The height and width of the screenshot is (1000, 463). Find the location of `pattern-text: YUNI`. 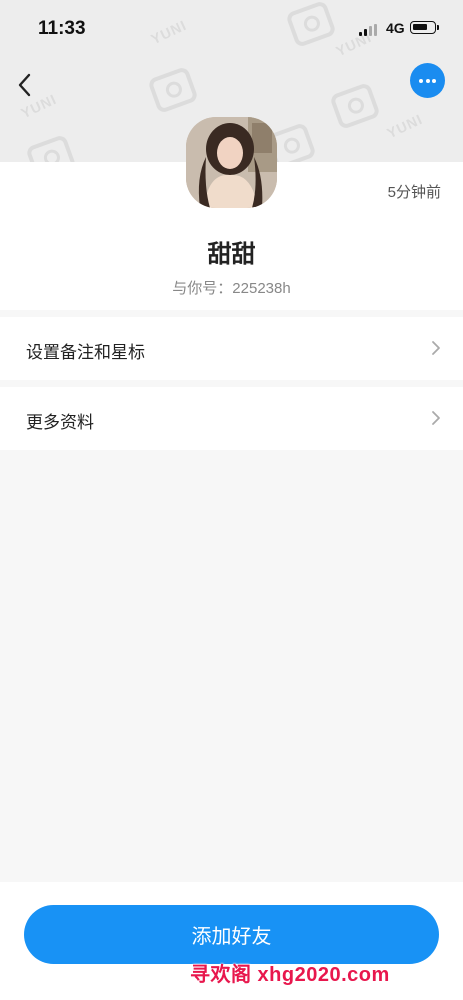

pattern-text: YUNI is located at coordinates (405, 126).